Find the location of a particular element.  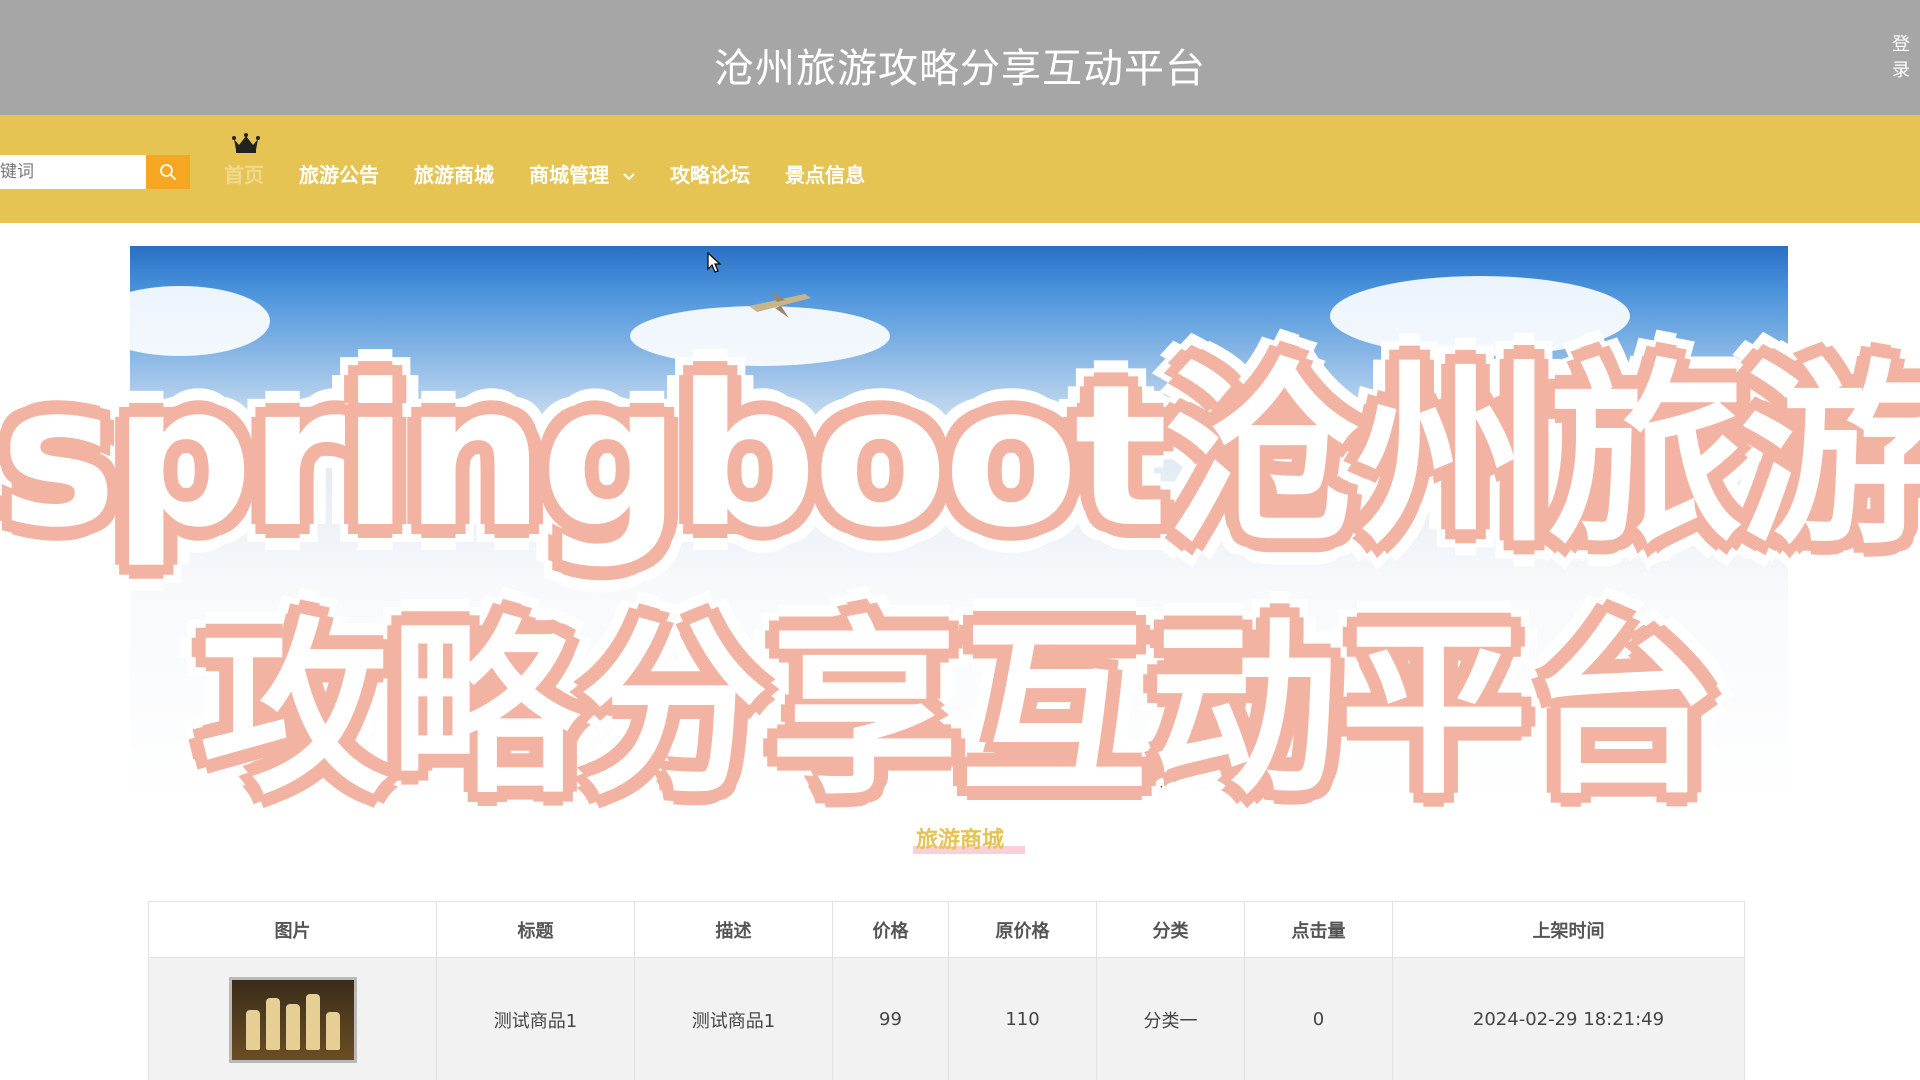

product-listed-time: 2024-02-29 18:21:49 is located at coordinates (1568, 1018).